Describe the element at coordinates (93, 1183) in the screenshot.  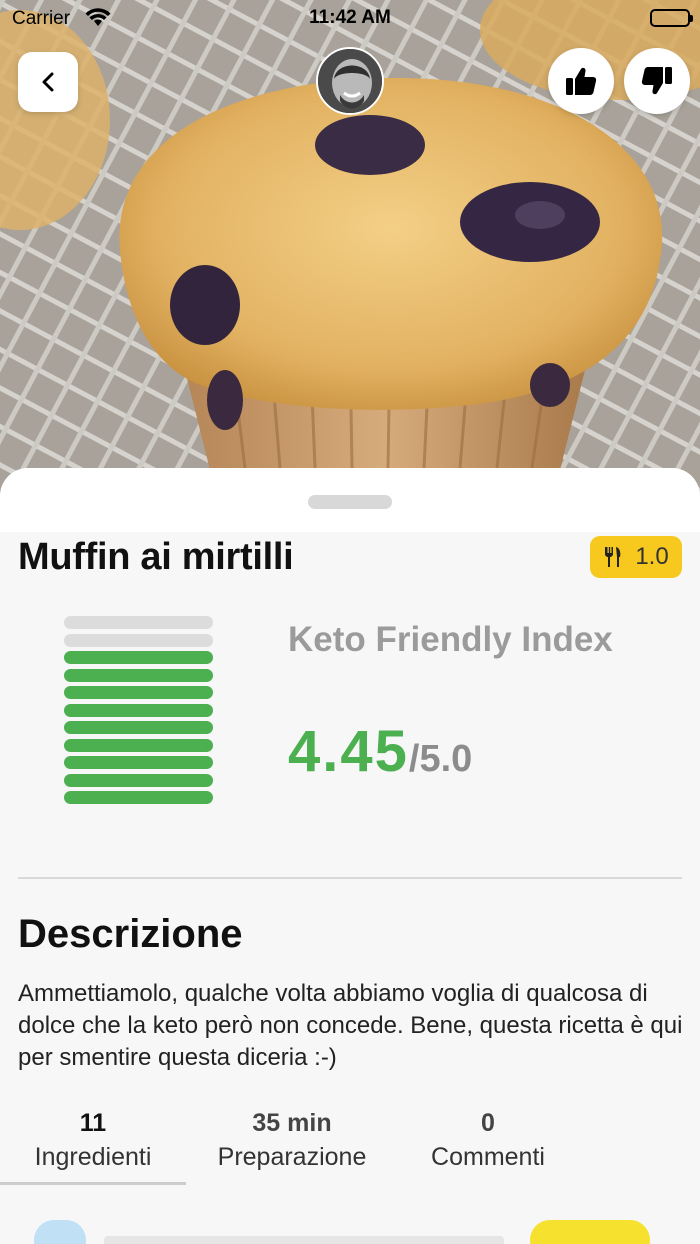
I see `active-tab-indicator` at that location.